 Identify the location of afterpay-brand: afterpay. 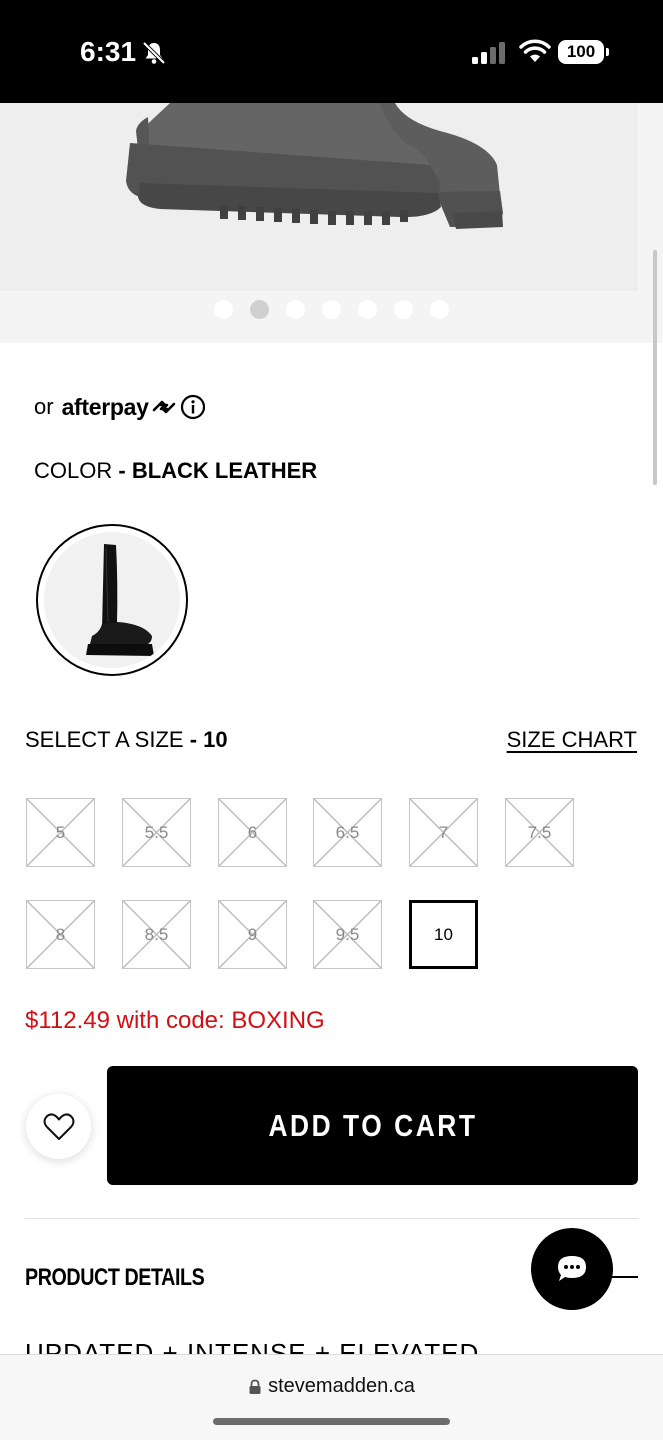
(105, 406).